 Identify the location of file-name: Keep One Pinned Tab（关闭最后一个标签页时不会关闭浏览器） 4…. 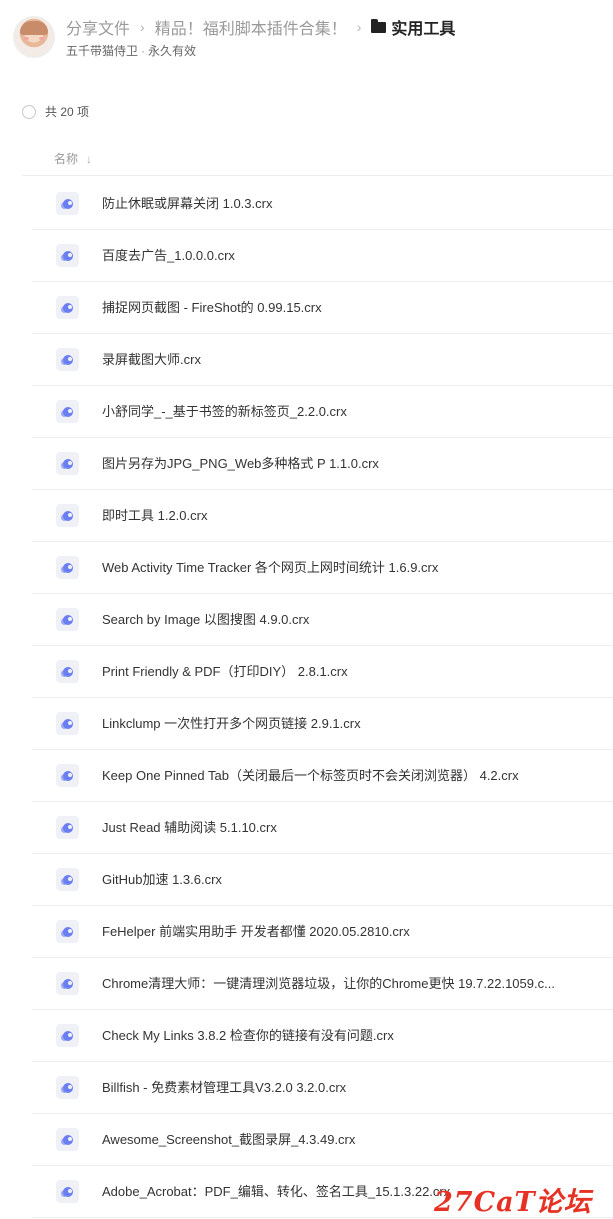
(345, 776).